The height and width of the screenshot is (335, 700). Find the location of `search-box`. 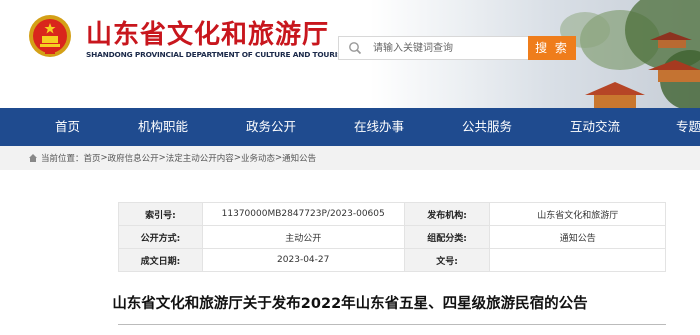

search-box is located at coordinates (433, 48).